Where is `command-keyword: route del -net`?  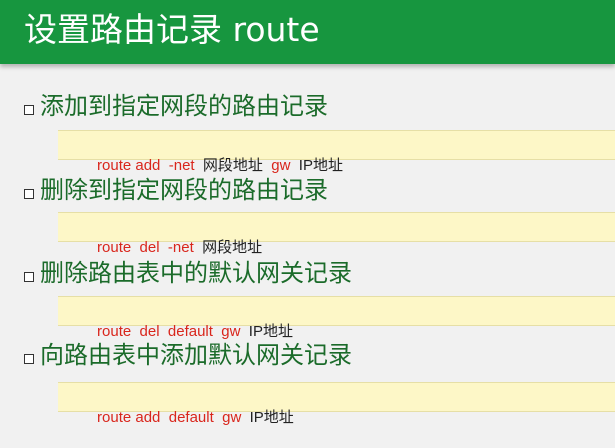 command-keyword: route del -net is located at coordinates (150, 247).